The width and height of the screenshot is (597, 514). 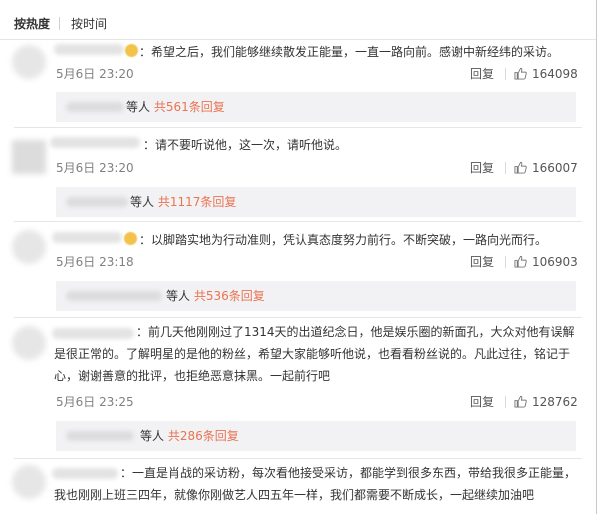 What do you see at coordinates (298, 20) in the screenshot?
I see `sort-bar: 按热度 按时间` at bounding box center [298, 20].